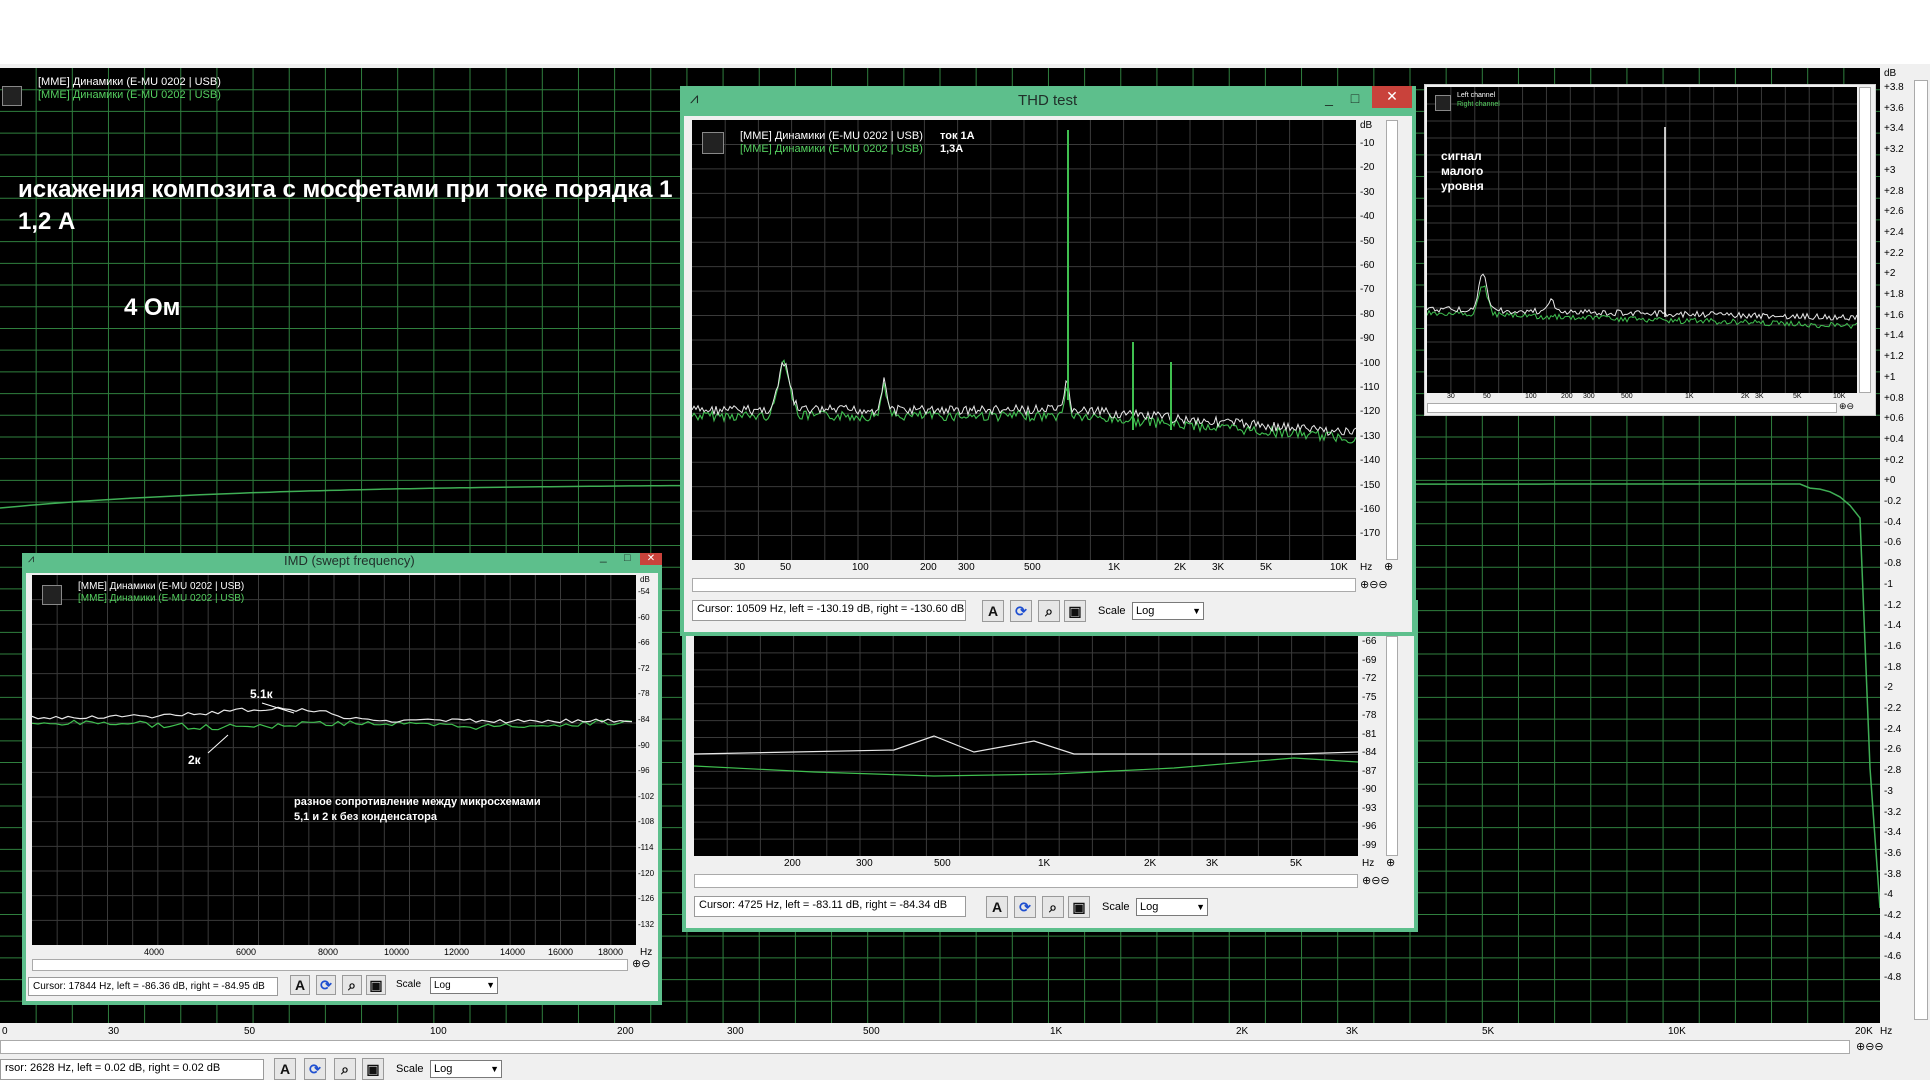 This screenshot has height=1080, width=1930. What do you see at coordinates (513, 952) in the screenshot?
I see `imd-x-tick: 14000` at bounding box center [513, 952].